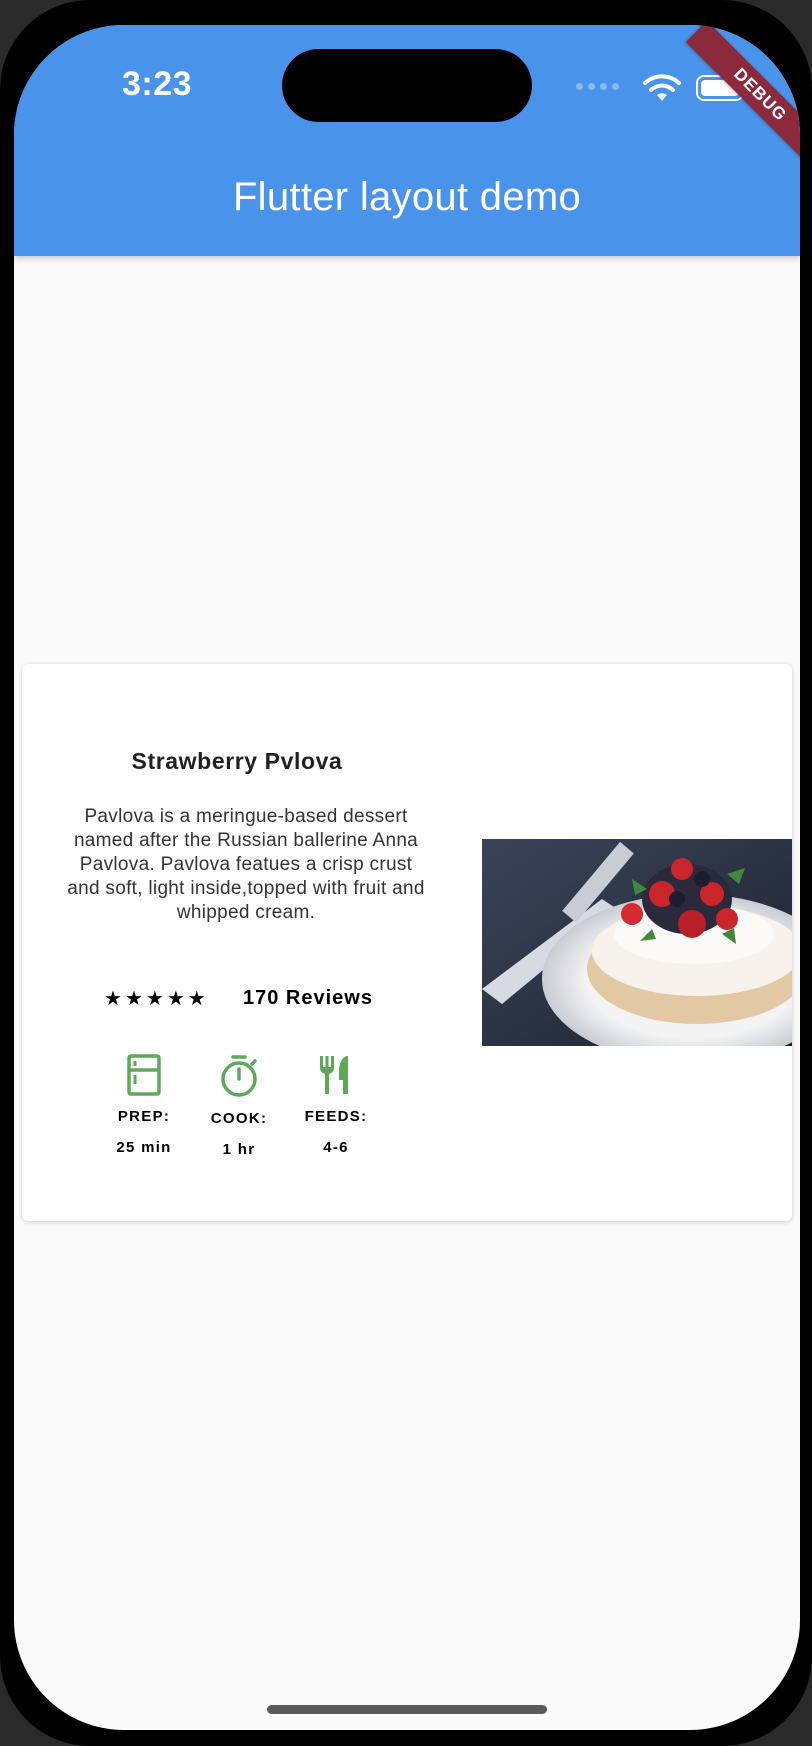  I want to click on dynamic-island, so click(407, 85).